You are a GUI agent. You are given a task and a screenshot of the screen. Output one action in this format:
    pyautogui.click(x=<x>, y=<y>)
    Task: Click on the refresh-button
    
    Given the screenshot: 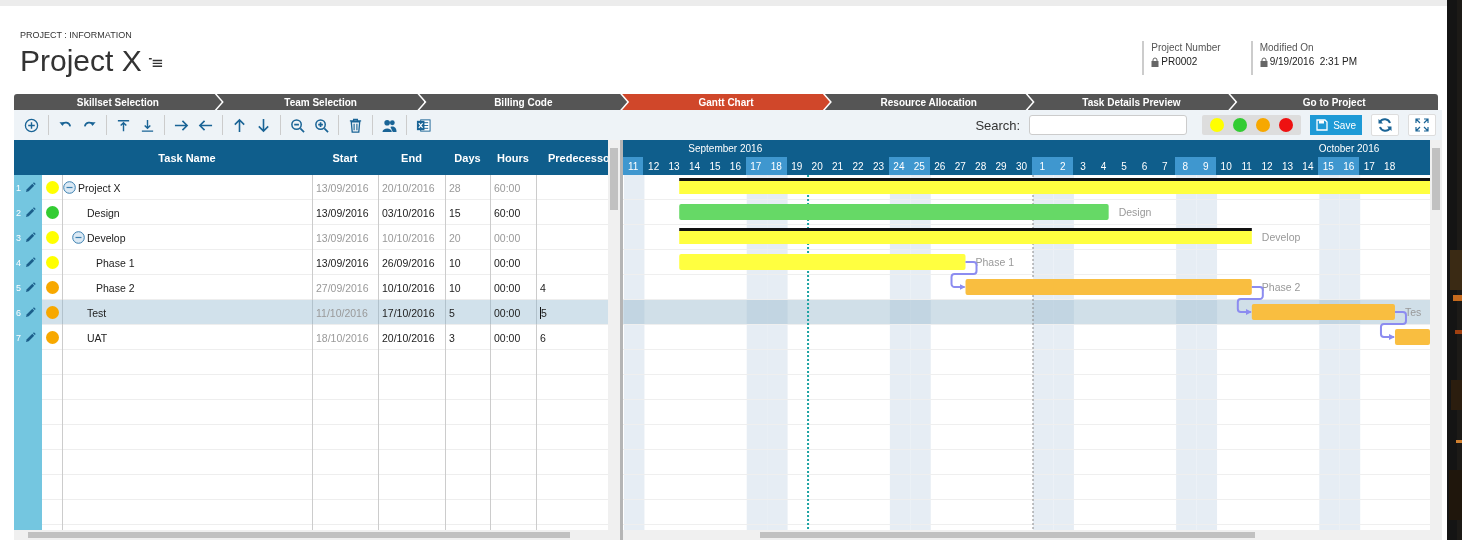 What is the action you would take?
    pyautogui.click(x=1385, y=125)
    